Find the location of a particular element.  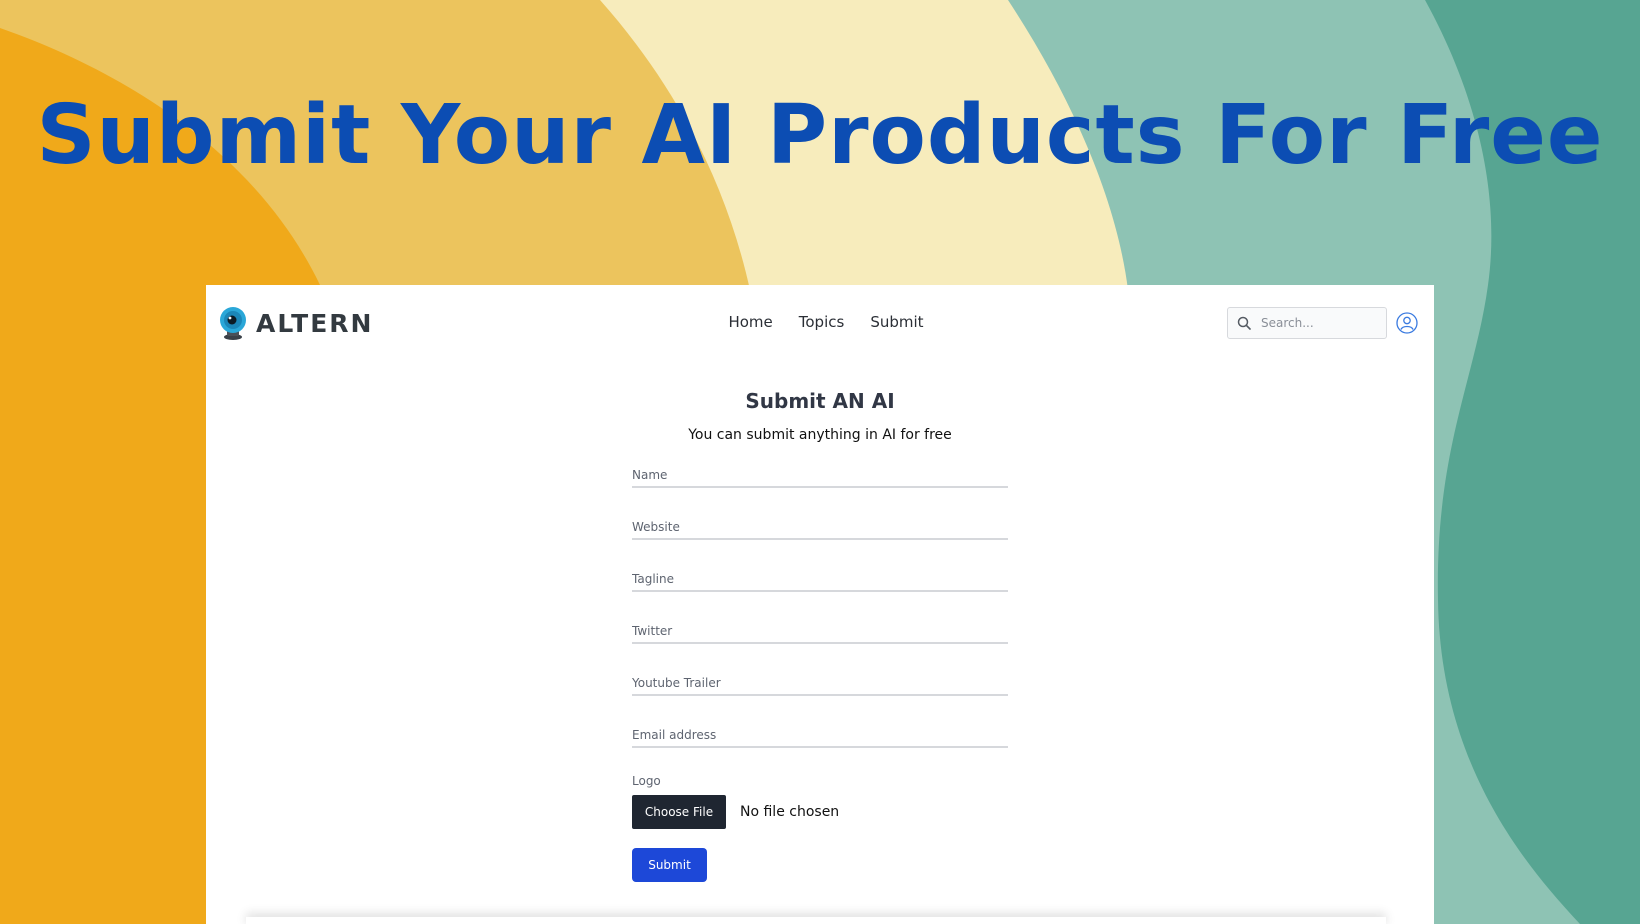

navbar: ALTERN Home Topics Submit is located at coordinates (820, 322).